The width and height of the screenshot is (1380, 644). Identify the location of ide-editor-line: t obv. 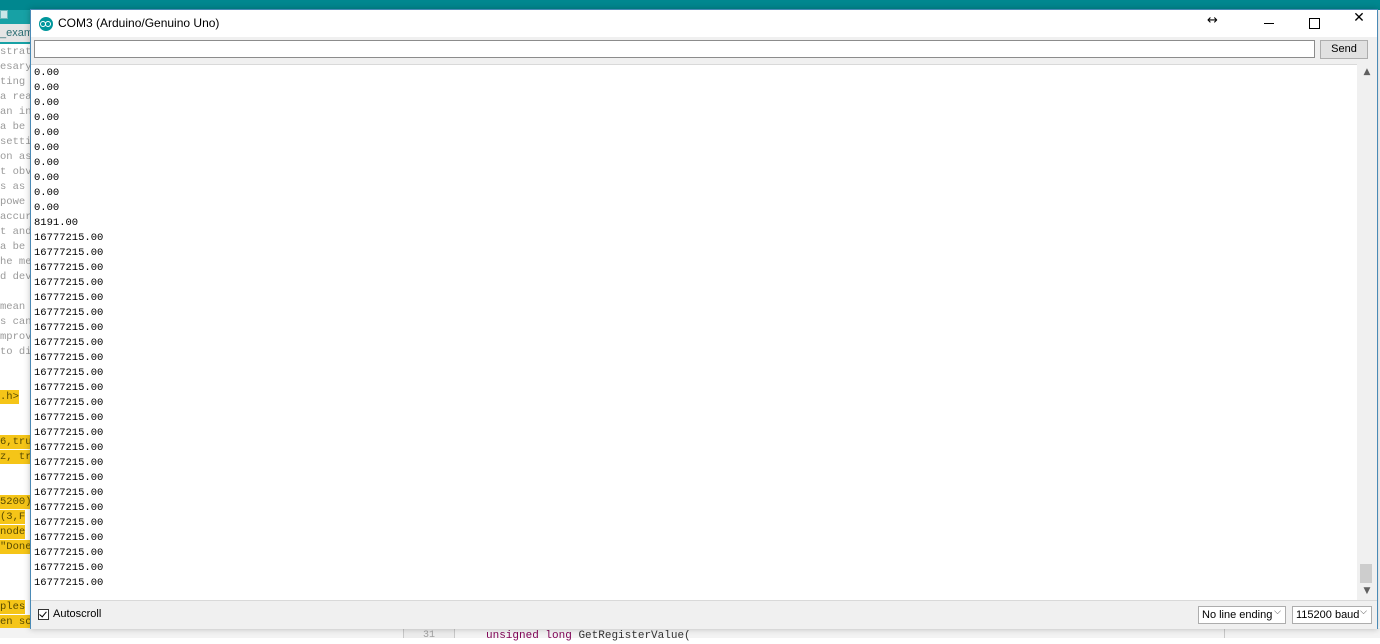
(15, 172).